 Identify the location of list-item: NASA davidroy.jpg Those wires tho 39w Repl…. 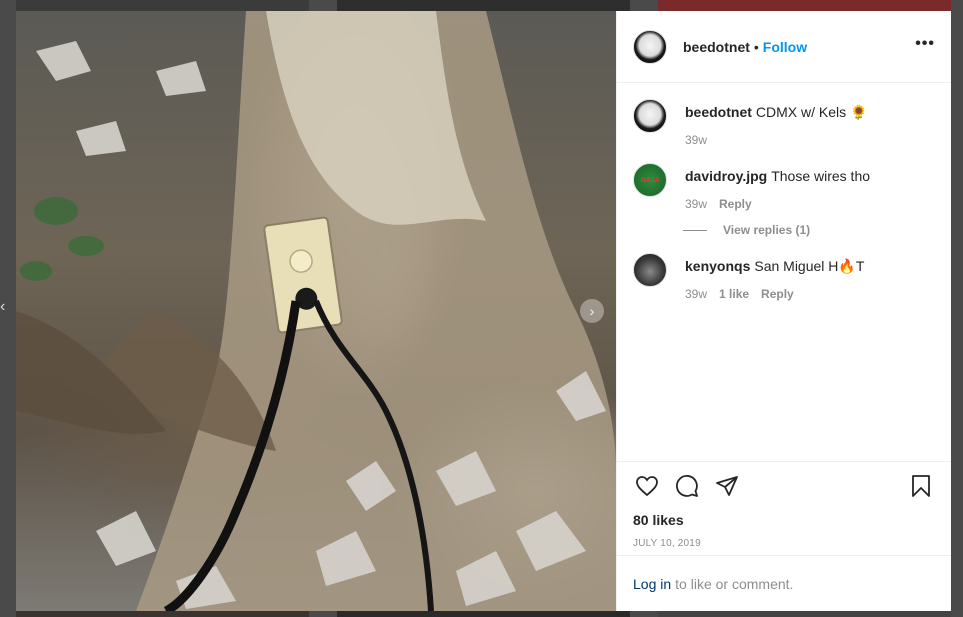
(784, 187).